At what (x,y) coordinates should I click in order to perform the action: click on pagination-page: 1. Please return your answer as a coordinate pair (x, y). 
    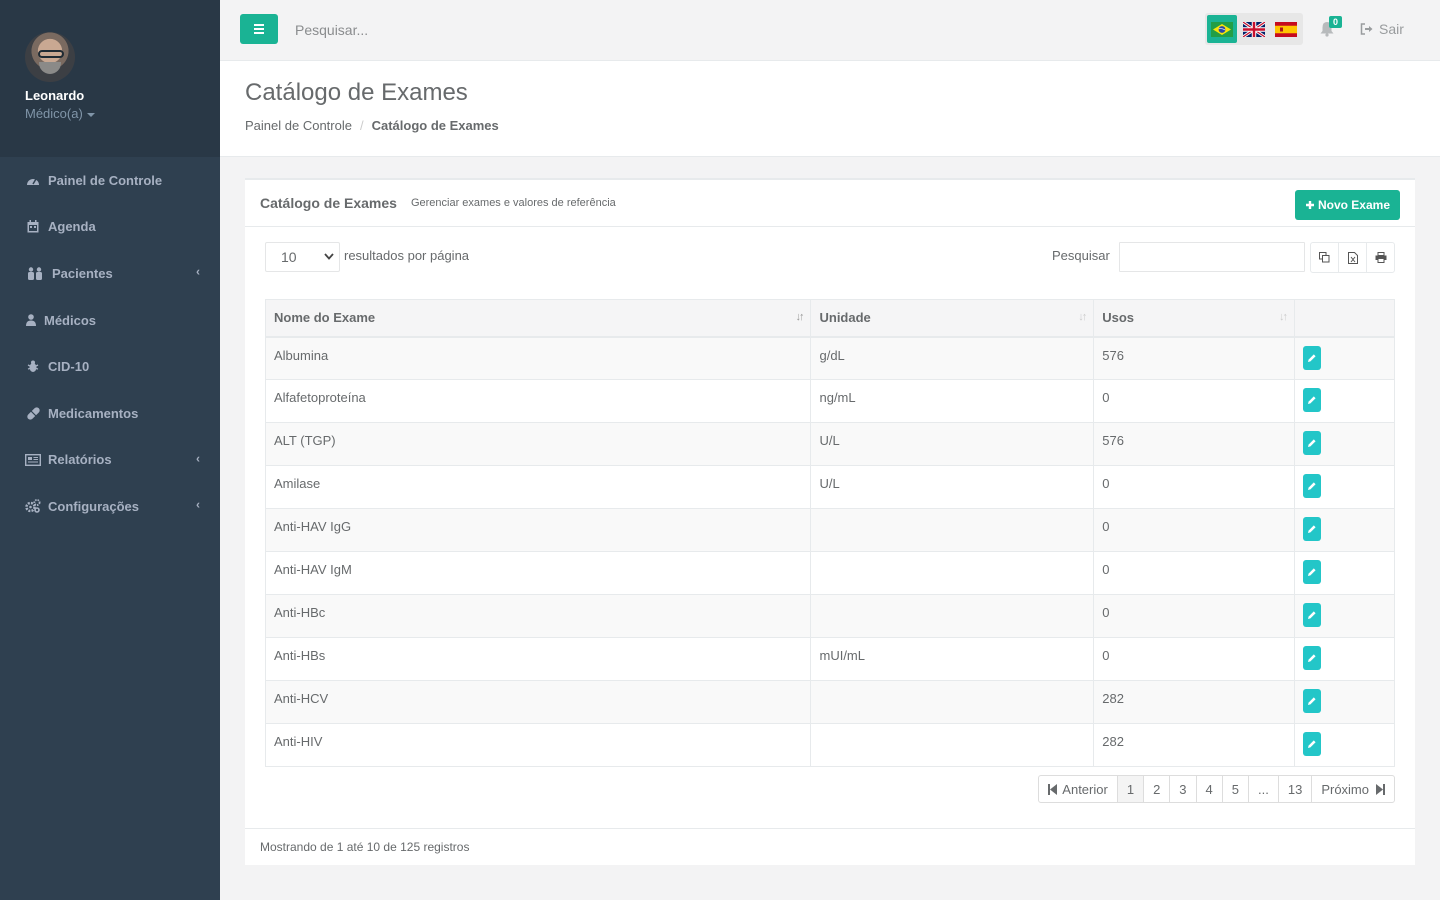
    Looking at the image, I should click on (1130, 789).